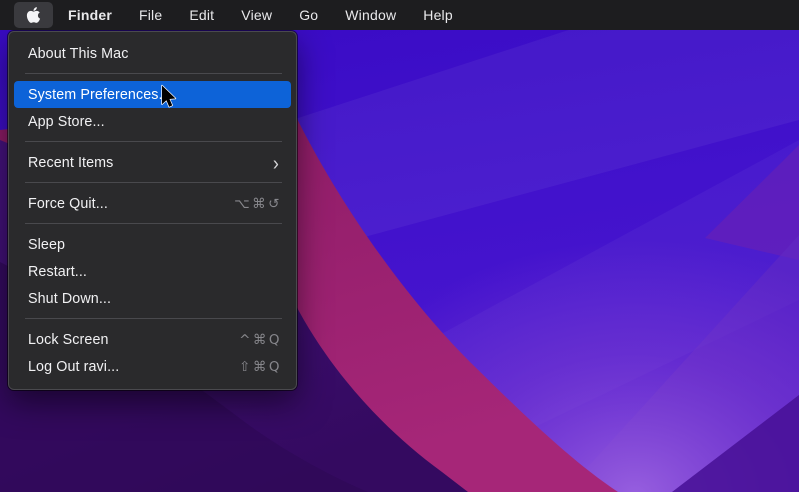  What do you see at coordinates (308, 15) in the screenshot?
I see `menubar-item-go: Go` at bounding box center [308, 15].